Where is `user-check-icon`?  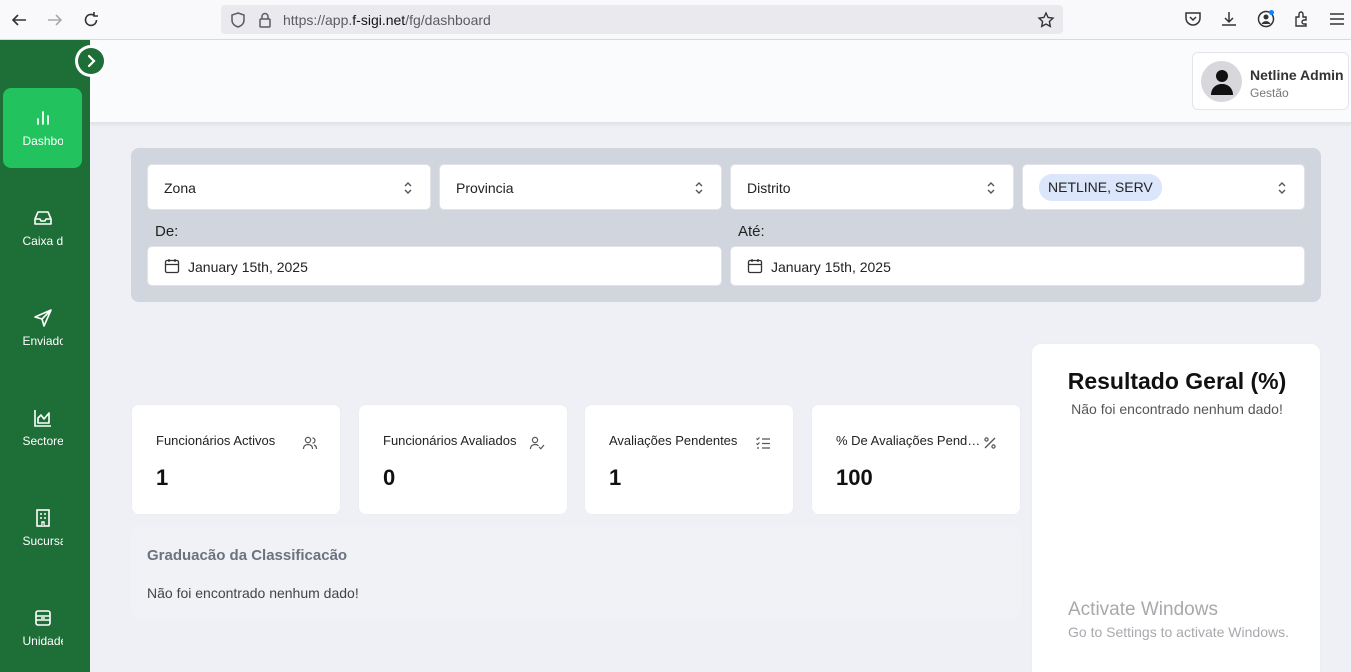
user-check-icon is located at coordinates (537, 443).